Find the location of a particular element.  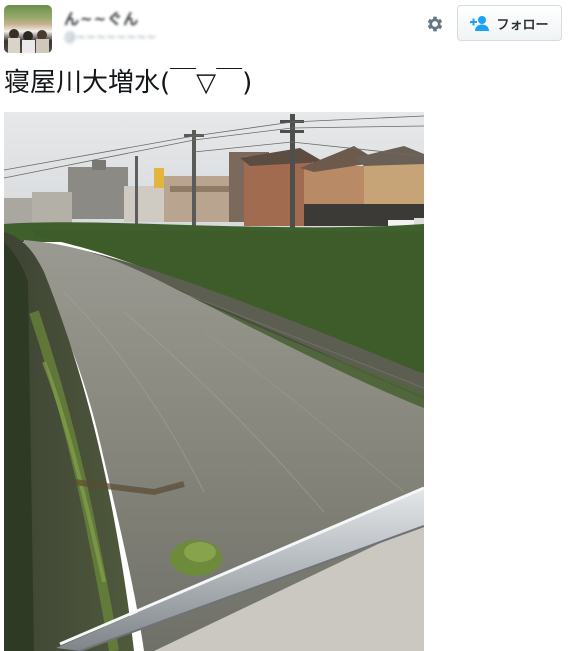

tweet-text: 寝屋川大増水(￣▽￣) is located at coordinates (128, 83).